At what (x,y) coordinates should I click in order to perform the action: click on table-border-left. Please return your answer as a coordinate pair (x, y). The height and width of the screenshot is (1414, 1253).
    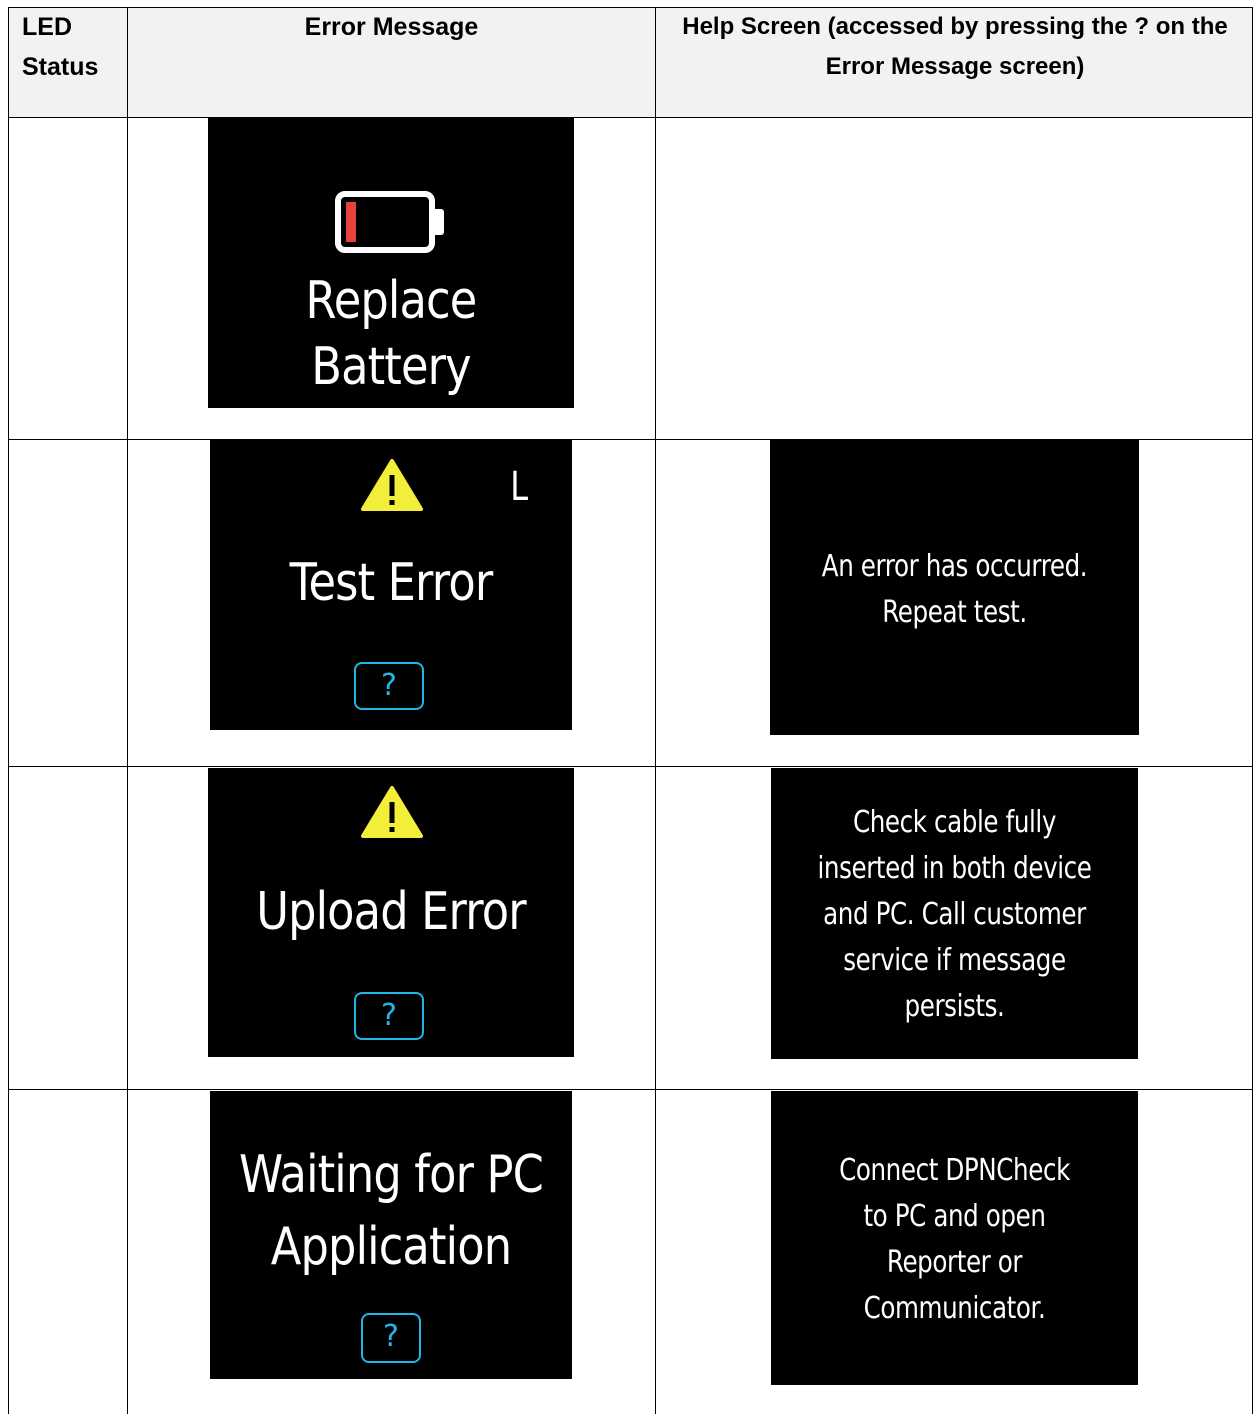
    Looking at the image, I should click on (8, 710).